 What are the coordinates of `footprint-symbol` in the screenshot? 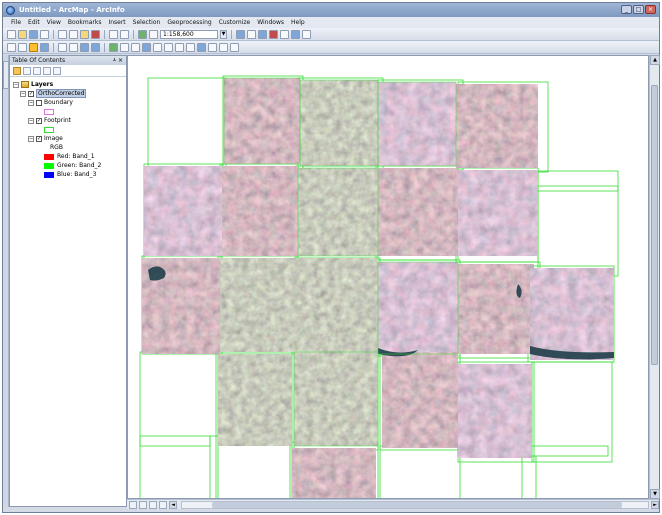 It's located at (49, 129).